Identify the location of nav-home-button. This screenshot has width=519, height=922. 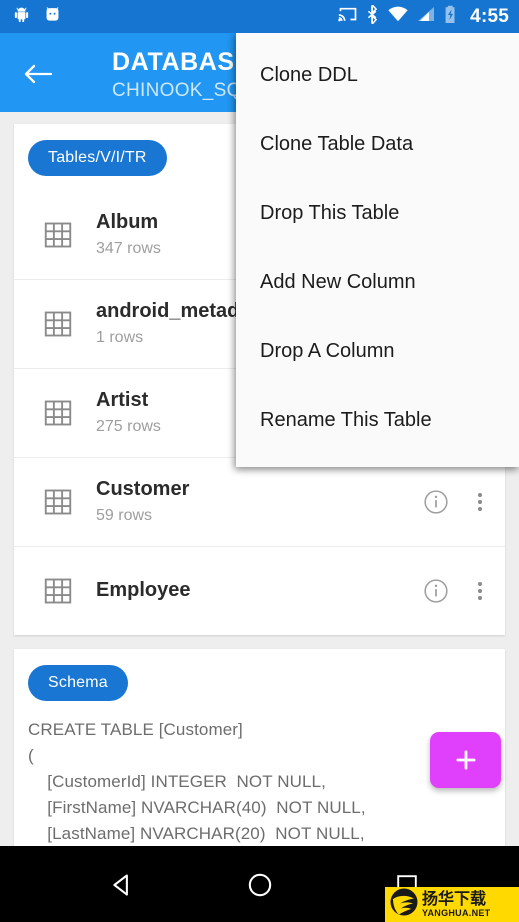
(260, 885).